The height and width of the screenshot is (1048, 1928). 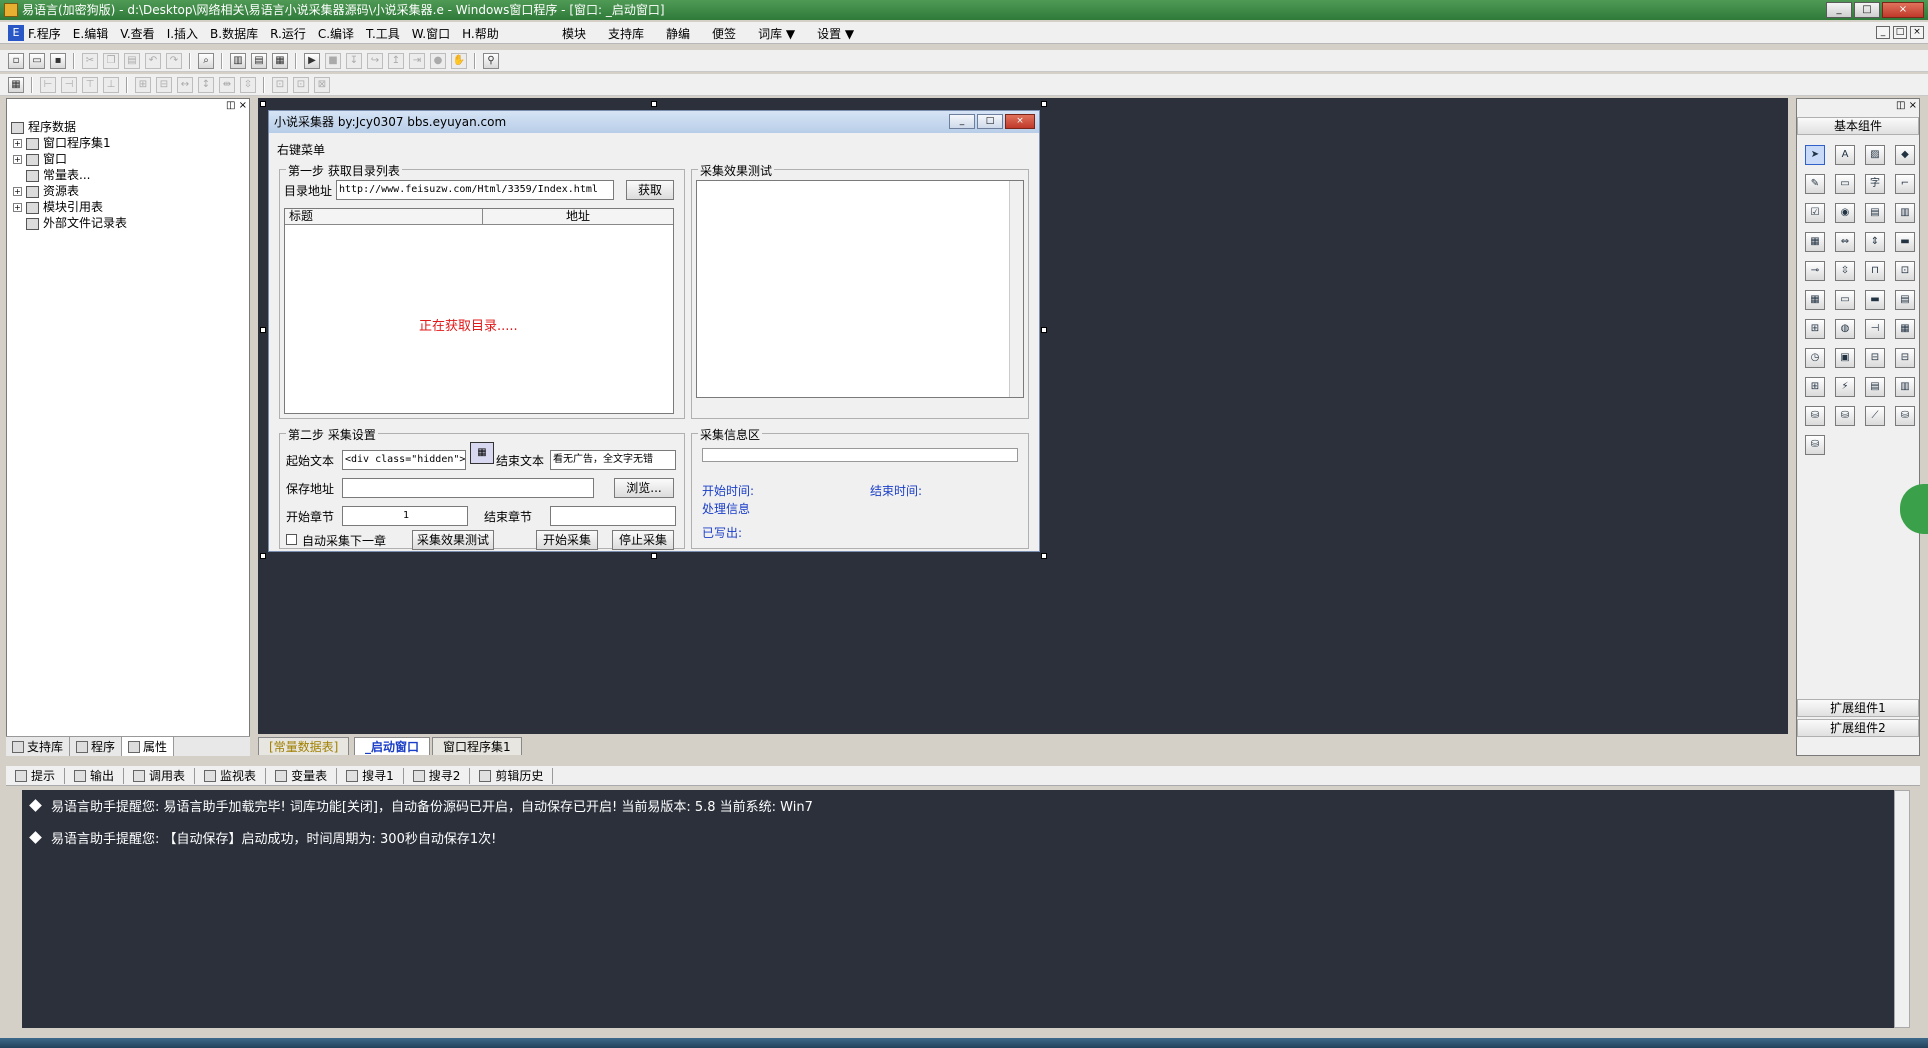 What do you see at coordinates (354, 61) in the screenshot?
I see `step-into-icon: ↧` at bounding box center [354, 61].